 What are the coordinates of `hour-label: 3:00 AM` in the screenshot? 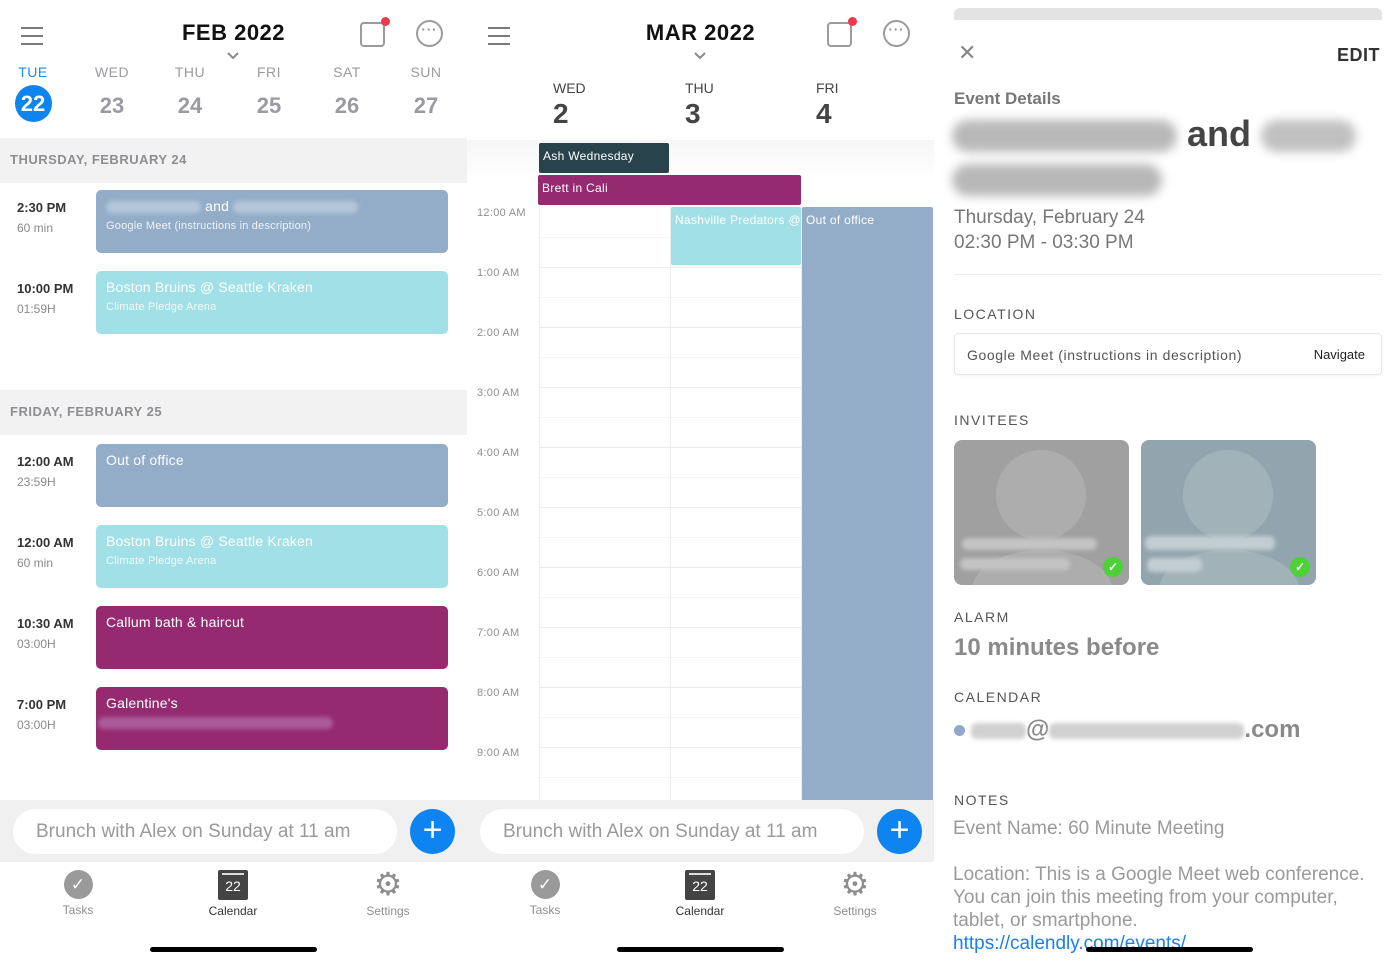 It's located at (498, 393).